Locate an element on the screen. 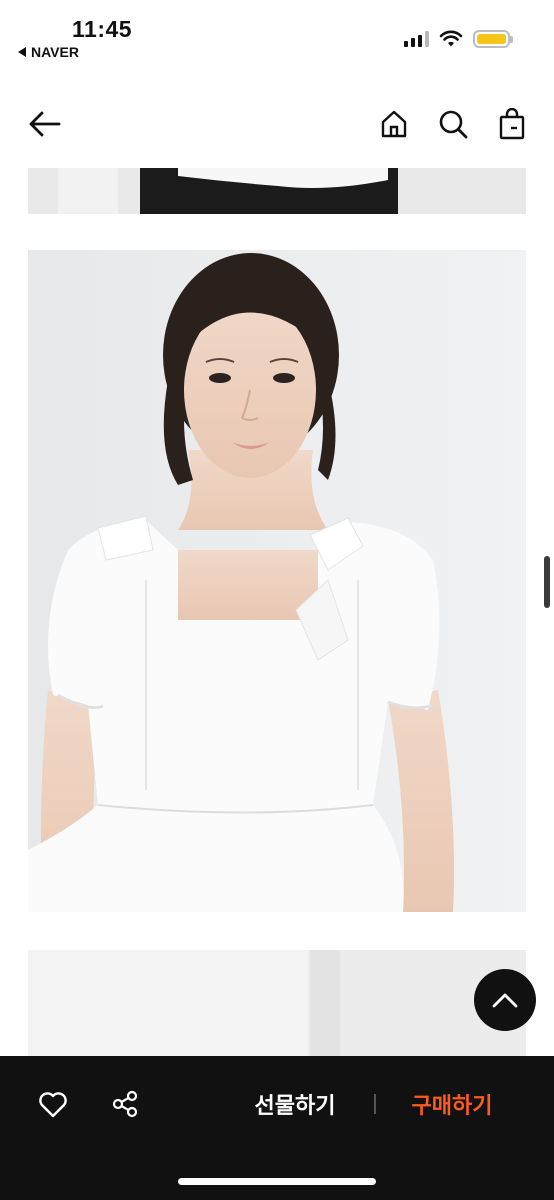 The image size is (554, 1200). search-icon is located at coordinates (453, 124).